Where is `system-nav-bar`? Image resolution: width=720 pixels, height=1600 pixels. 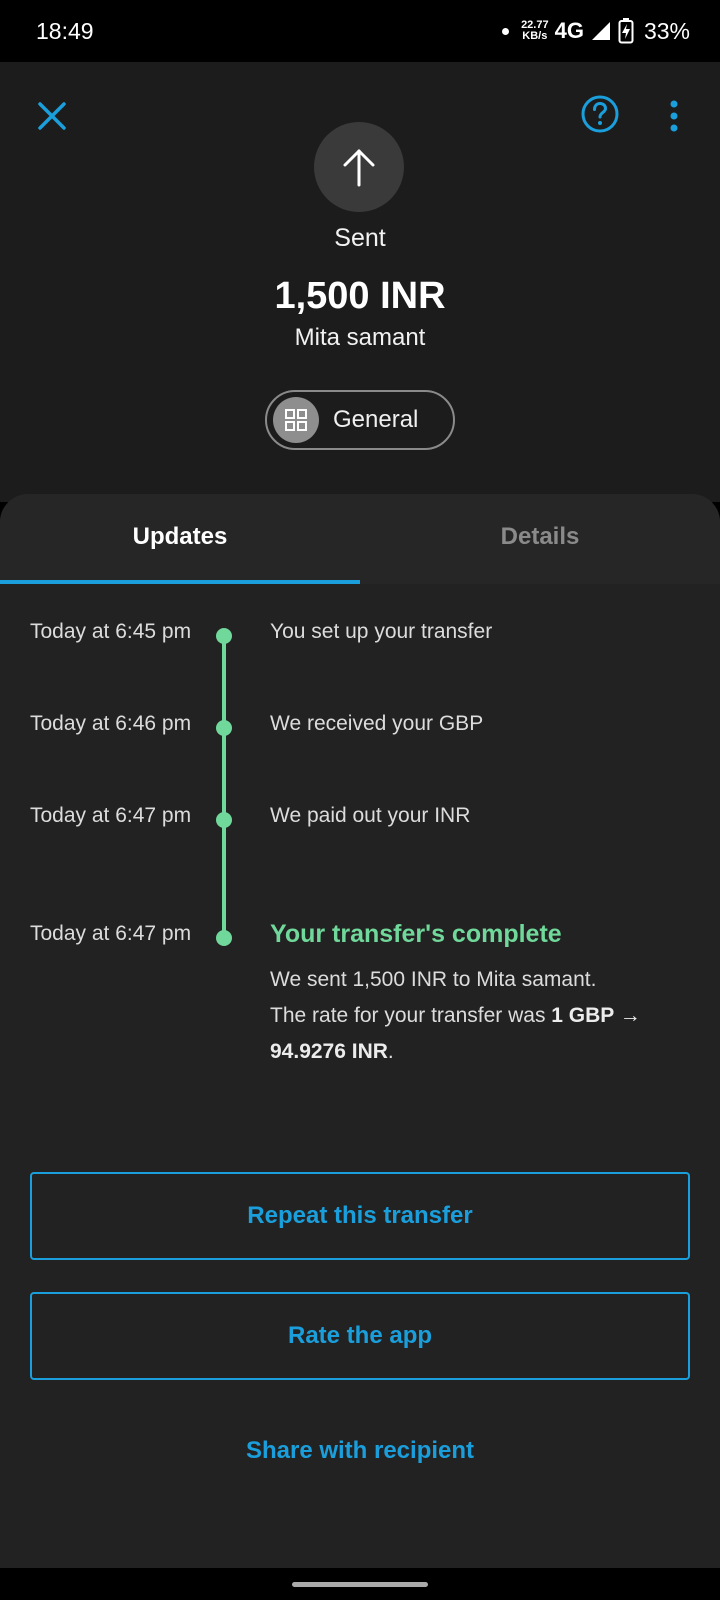
system-nav-bar is located at coordinates (360, 1584).